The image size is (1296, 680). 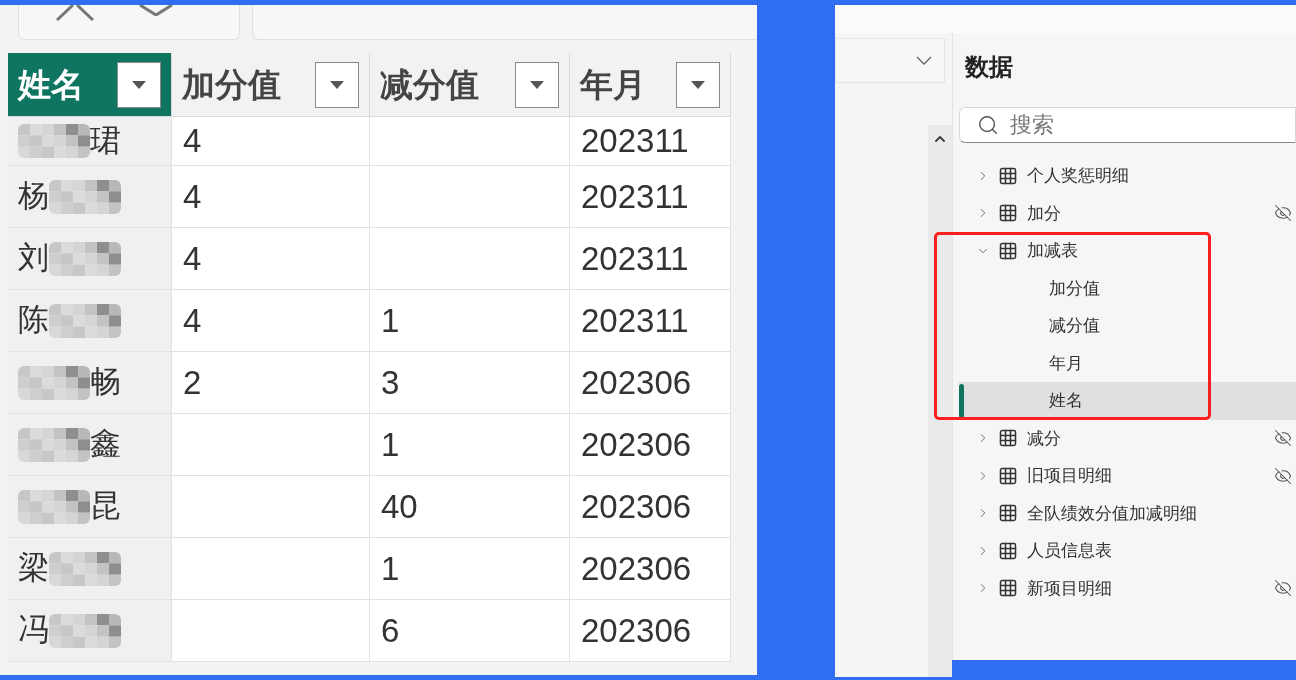 I want to click on tree-item: 全队绩效分值加减明细, so click(x=1127, y=513).